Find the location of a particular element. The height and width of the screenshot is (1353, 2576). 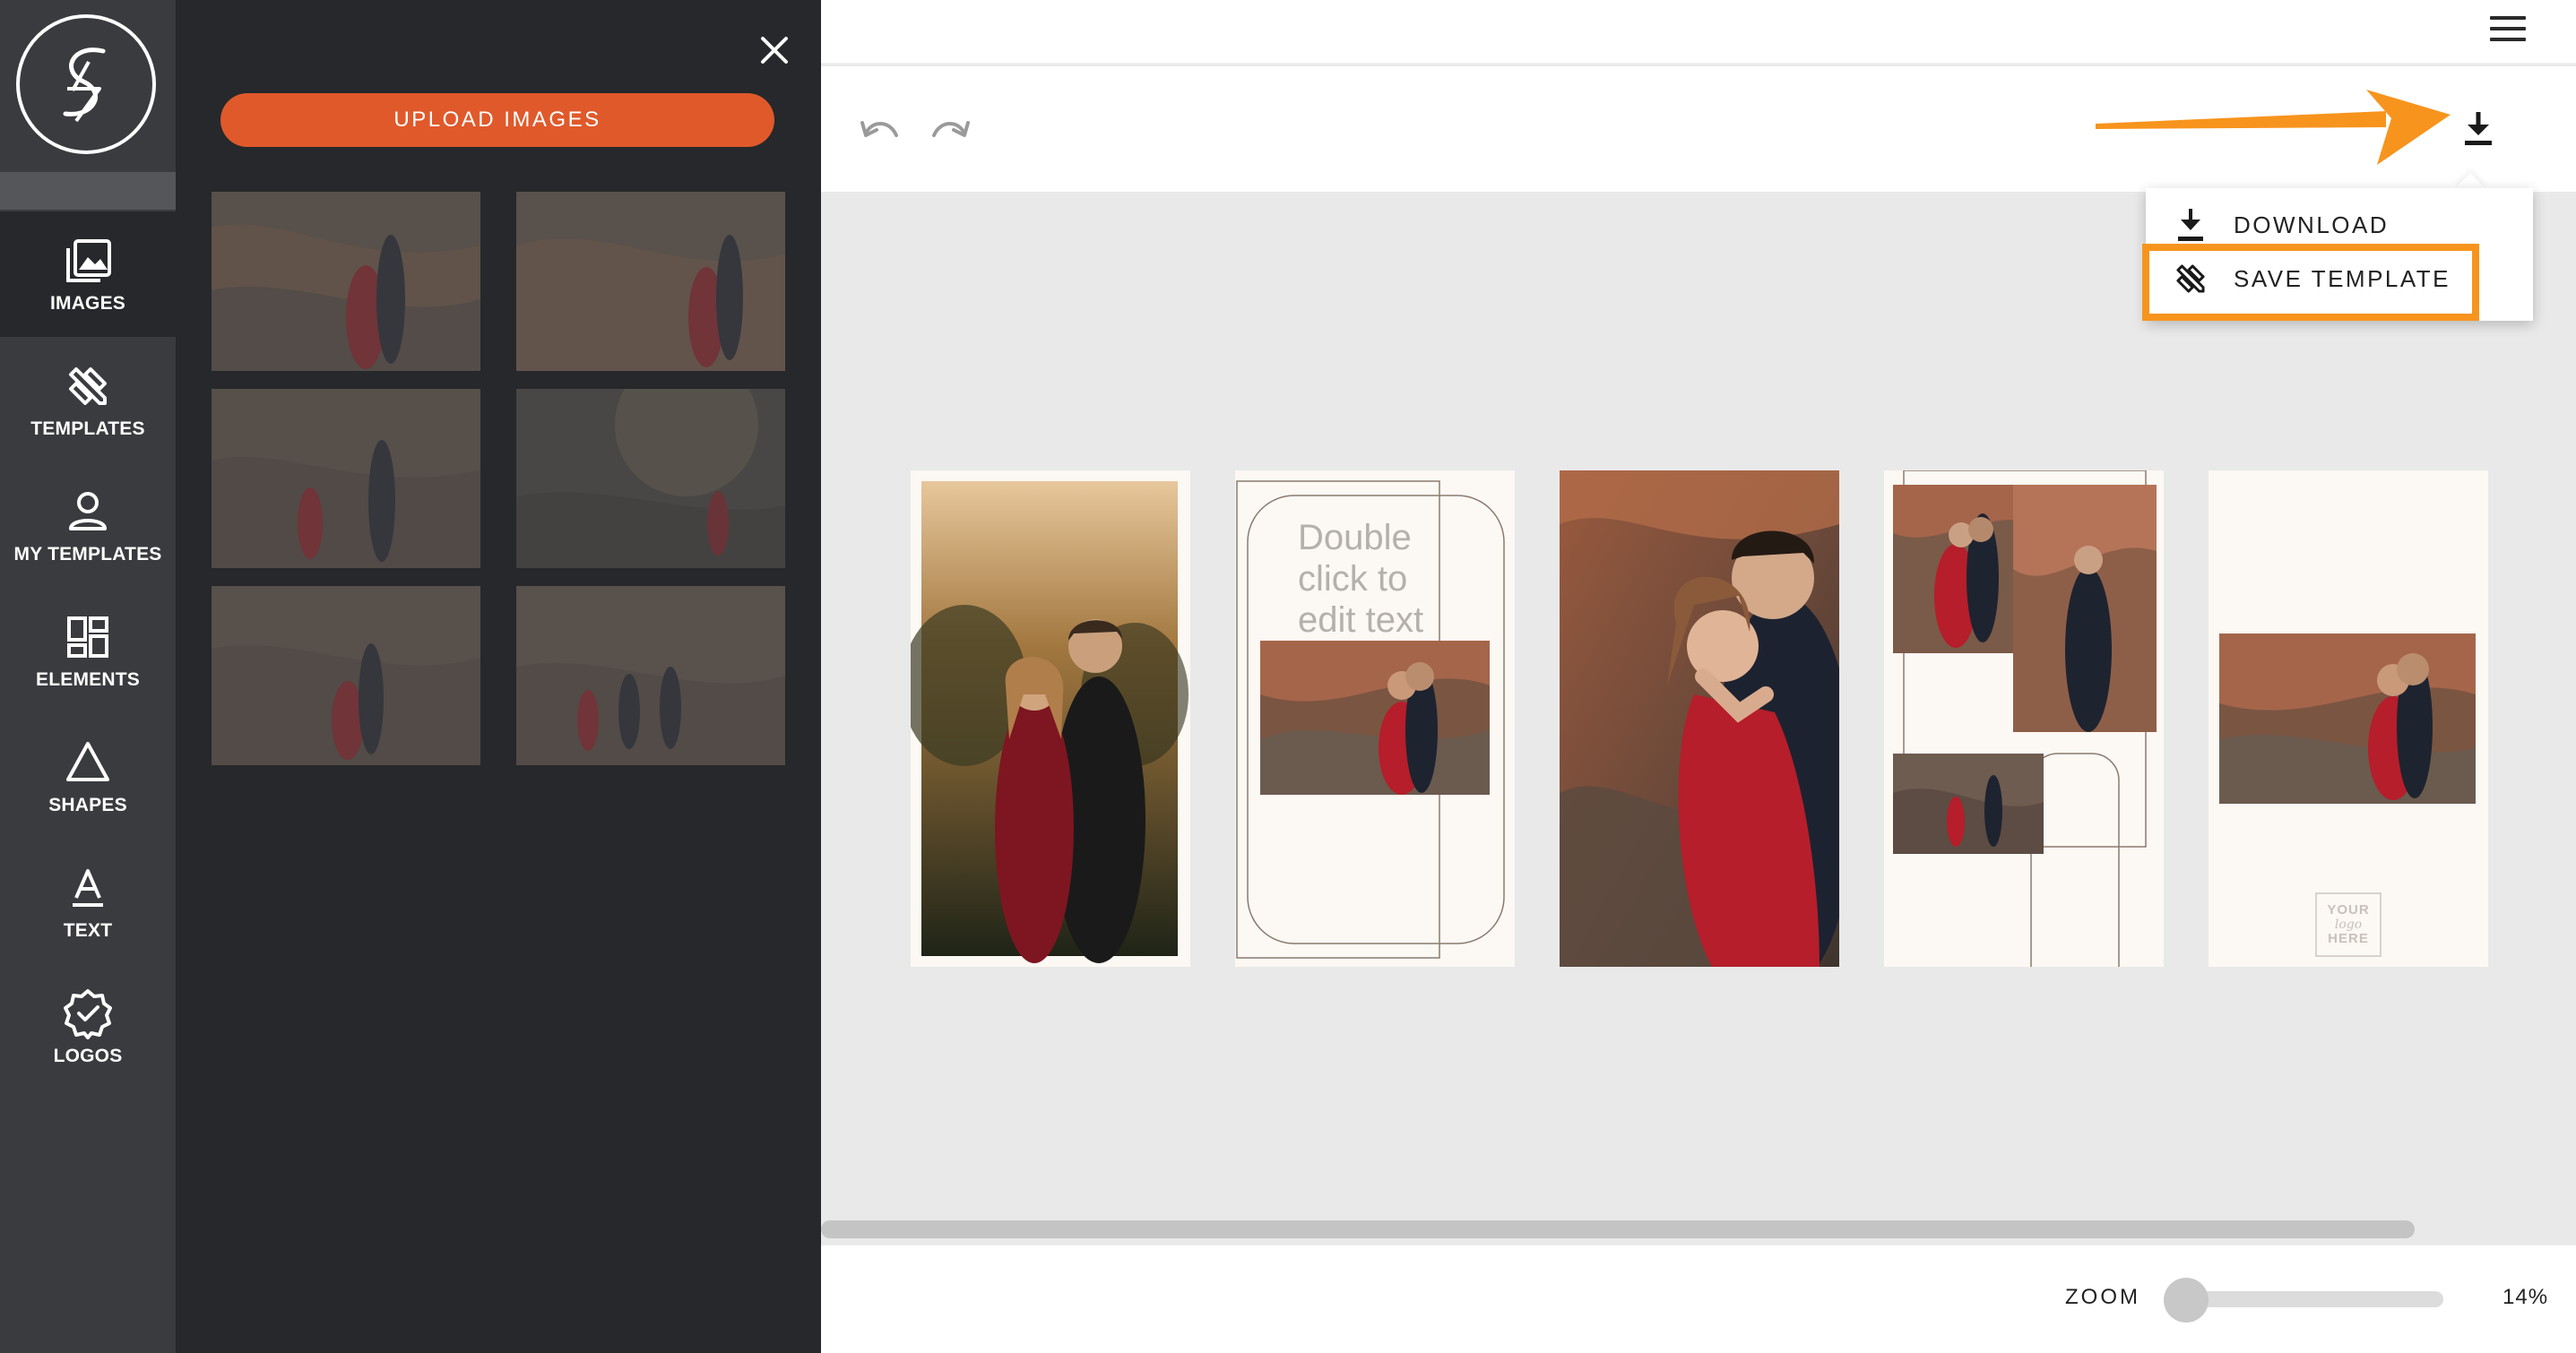

sidebar-item-label: MY TEMPLATES is located at coordinates (87, 554).